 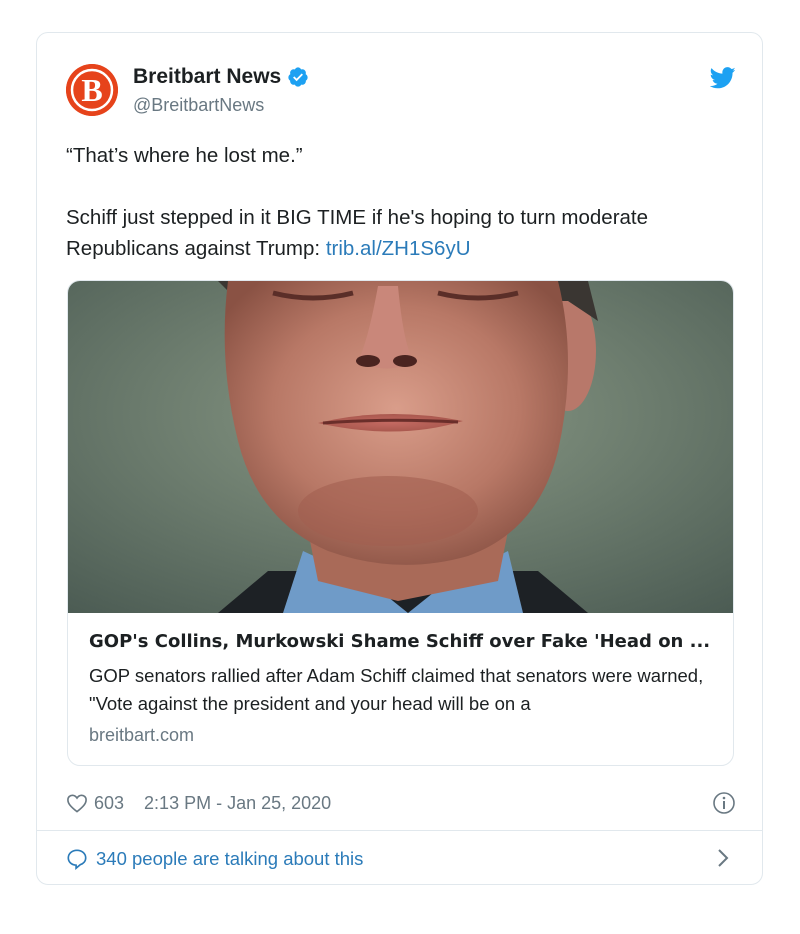 I want to click on author-name: Breitbart News, so click(x=207, y=77).